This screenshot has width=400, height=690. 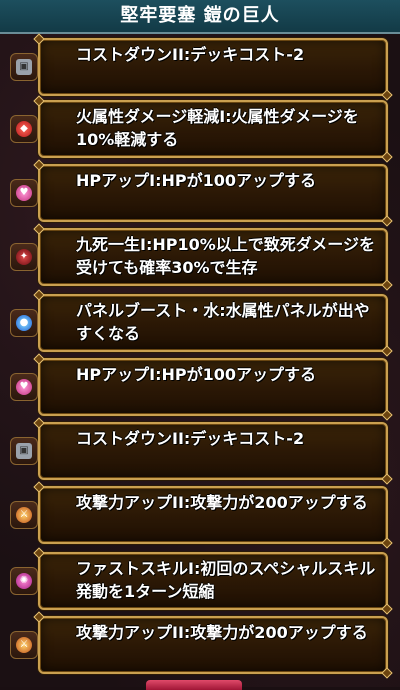 I want to click on ability-text: 火属性ダメージ軽減I:火属性ダメージを10%軽減する, so click(x=217, y=128).